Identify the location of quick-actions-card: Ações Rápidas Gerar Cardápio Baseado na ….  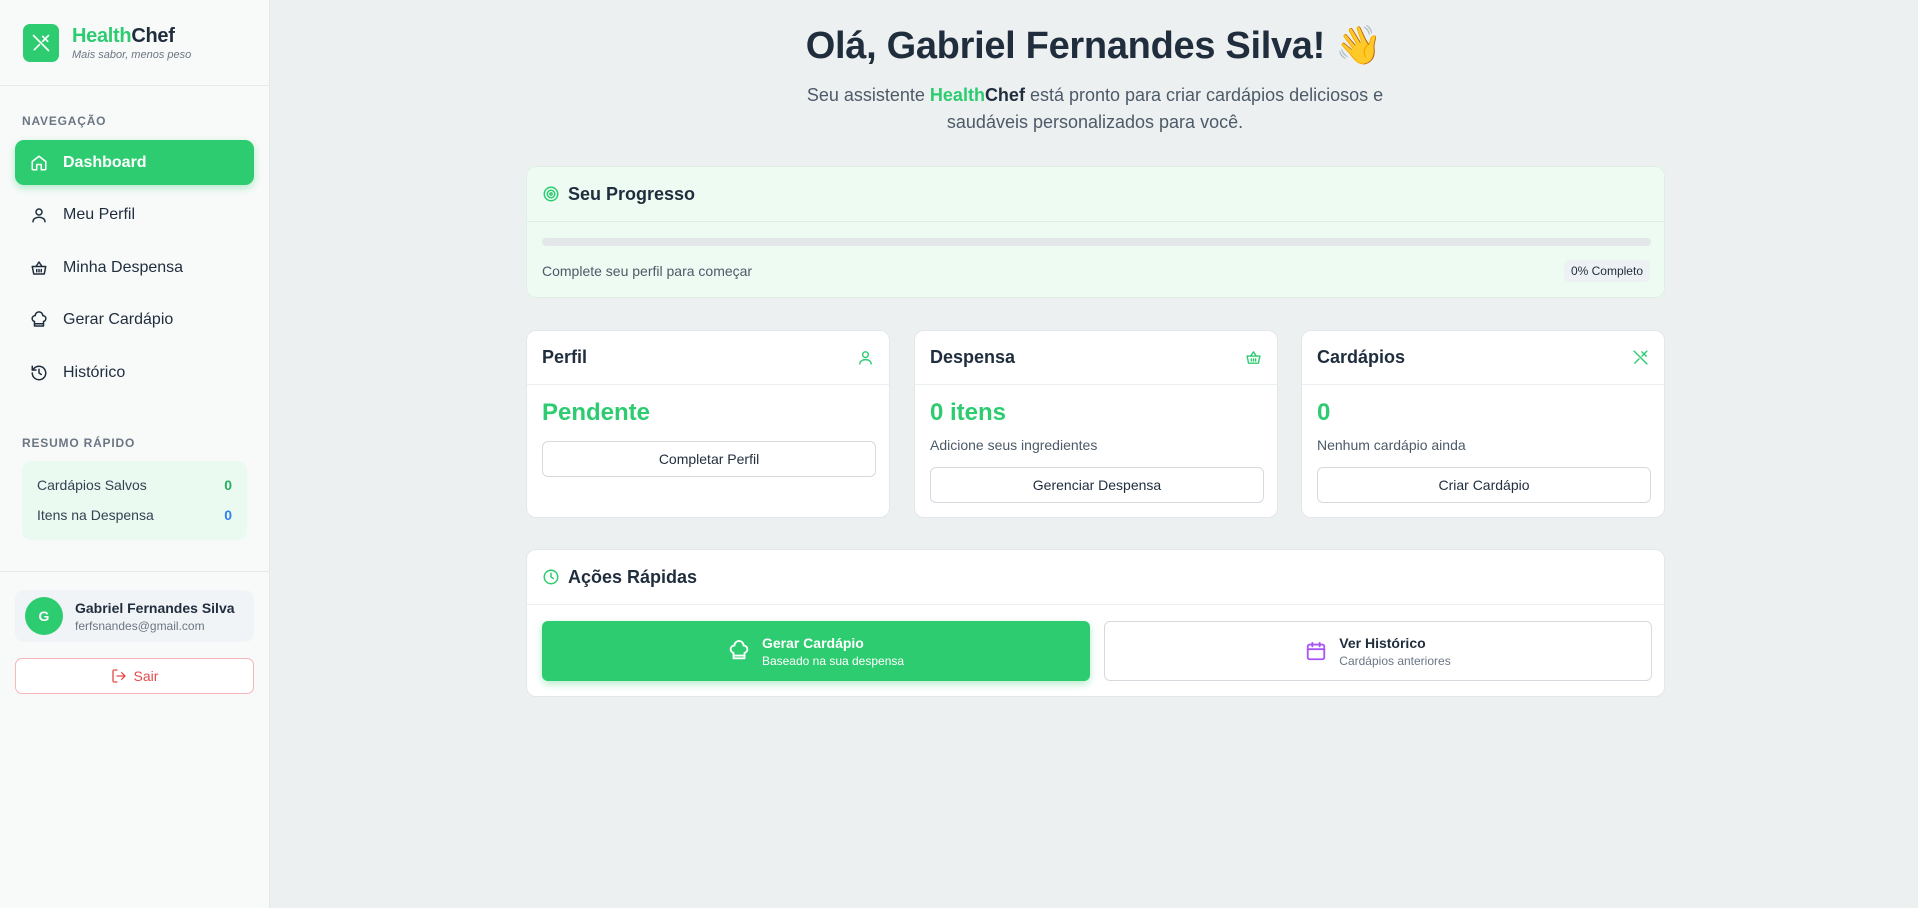
(1095, 623).